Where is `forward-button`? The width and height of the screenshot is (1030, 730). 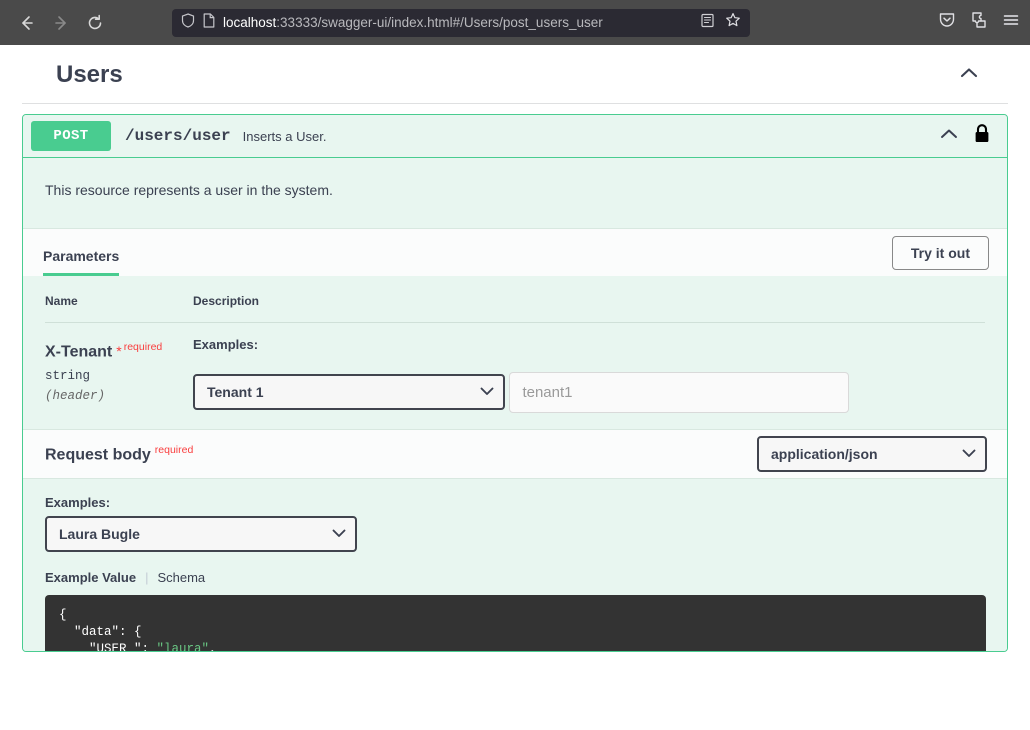
forward-button is located at coordinates (61, 23).